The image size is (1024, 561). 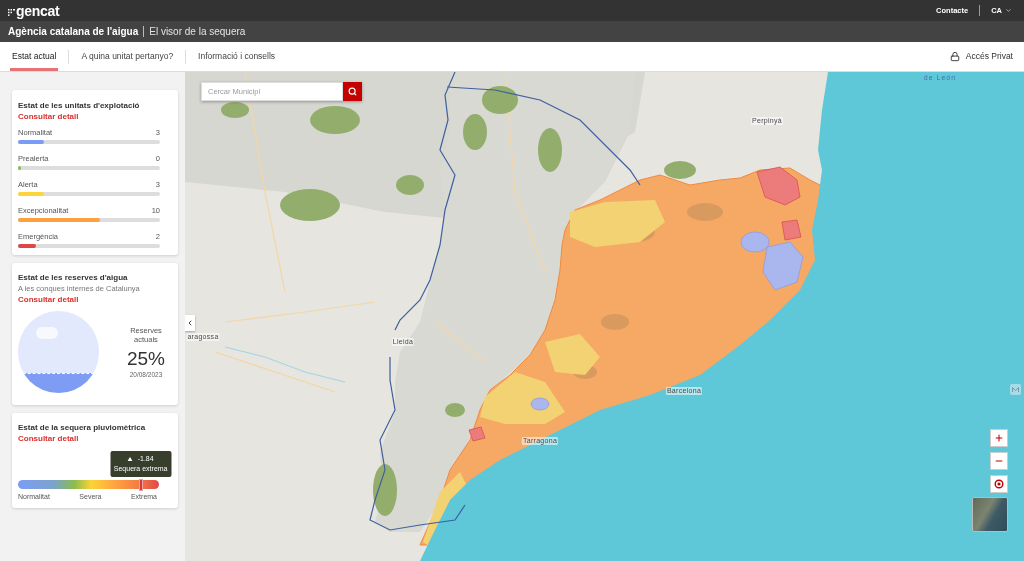 What do you see at coordinates (11, 12) in the screenshot?
I see `logo-dots-icon` at bounding box center [11, 12].